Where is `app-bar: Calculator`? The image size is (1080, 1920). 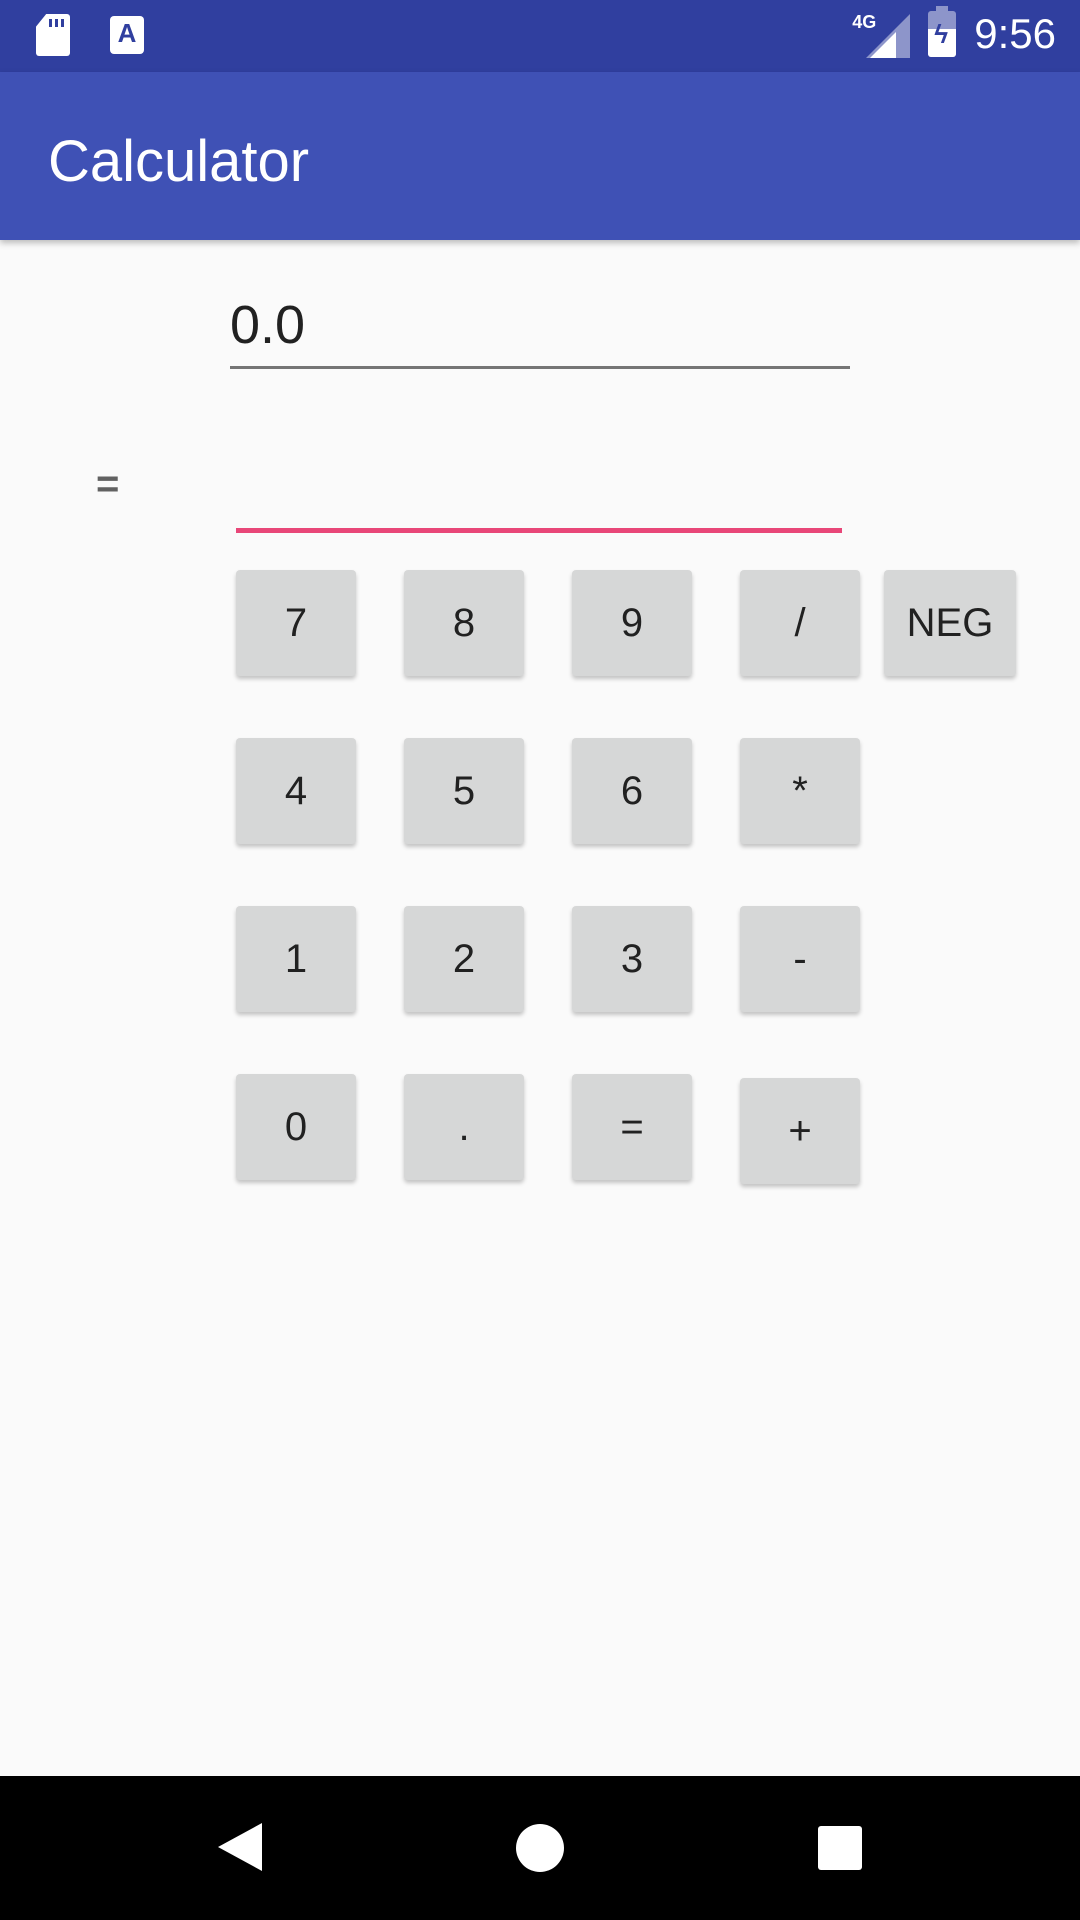
app-bar: Calculator is located at coordinates (540, 156).